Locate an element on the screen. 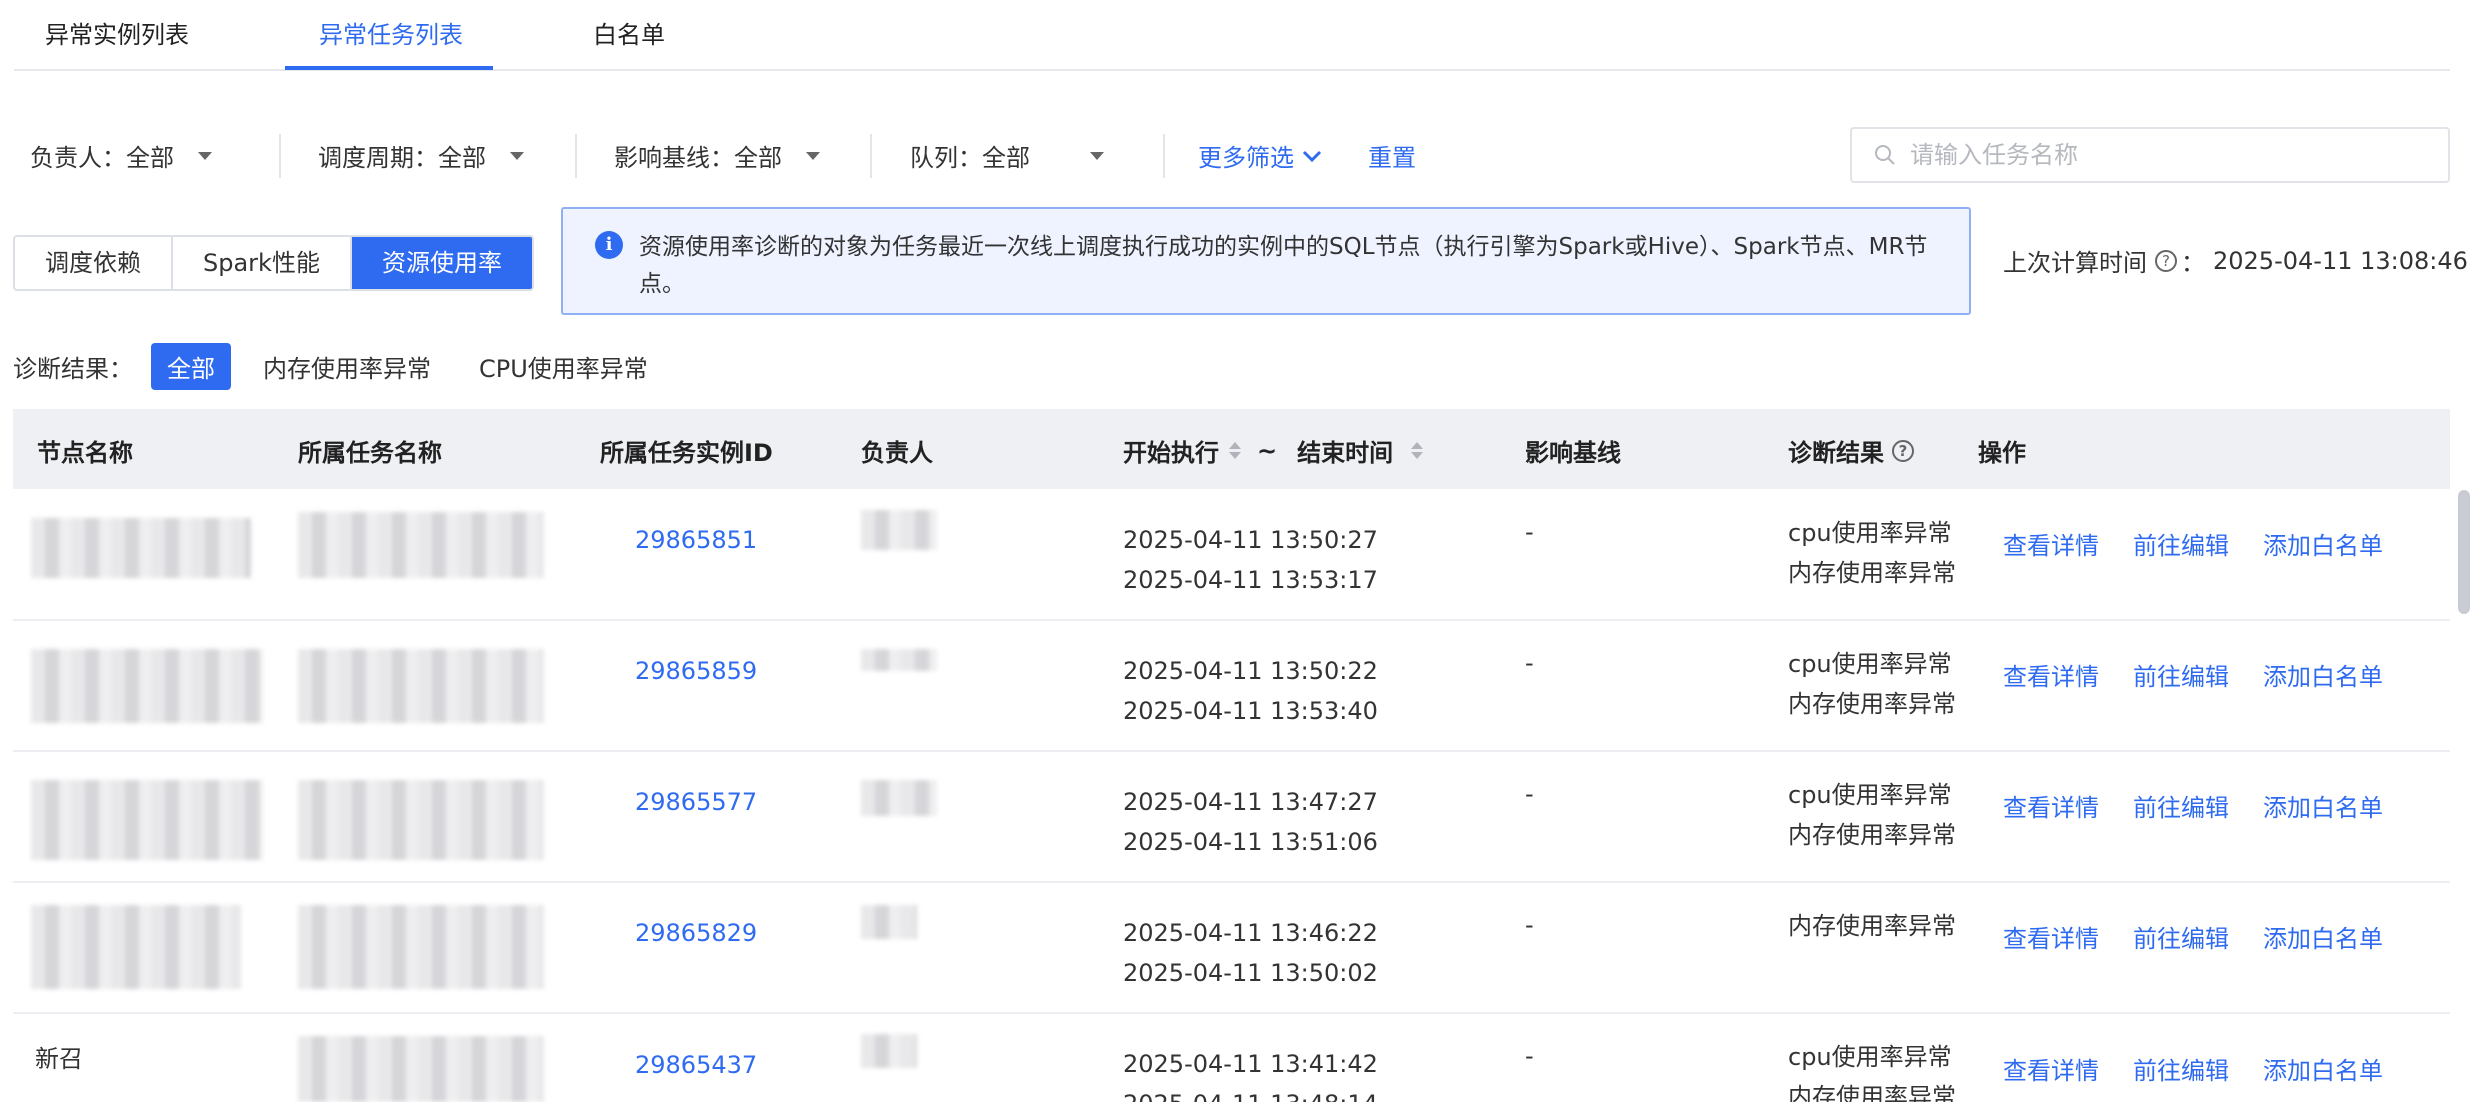 The width and height of the screenshot is (2480, 1102). diagnosis-result: 内存使用率异常 is located at coordinates (1872, 926).